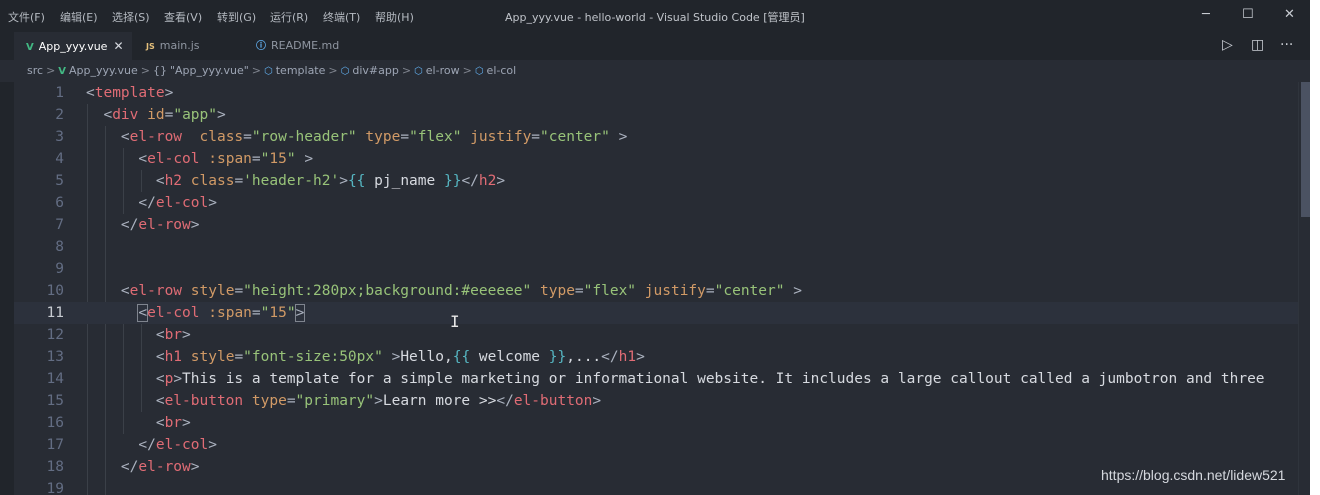  What do you see at coordinates (261, 46) in the screenshot?
I see `info-file-icon: ⓘ` at bounding box center [261, 46].